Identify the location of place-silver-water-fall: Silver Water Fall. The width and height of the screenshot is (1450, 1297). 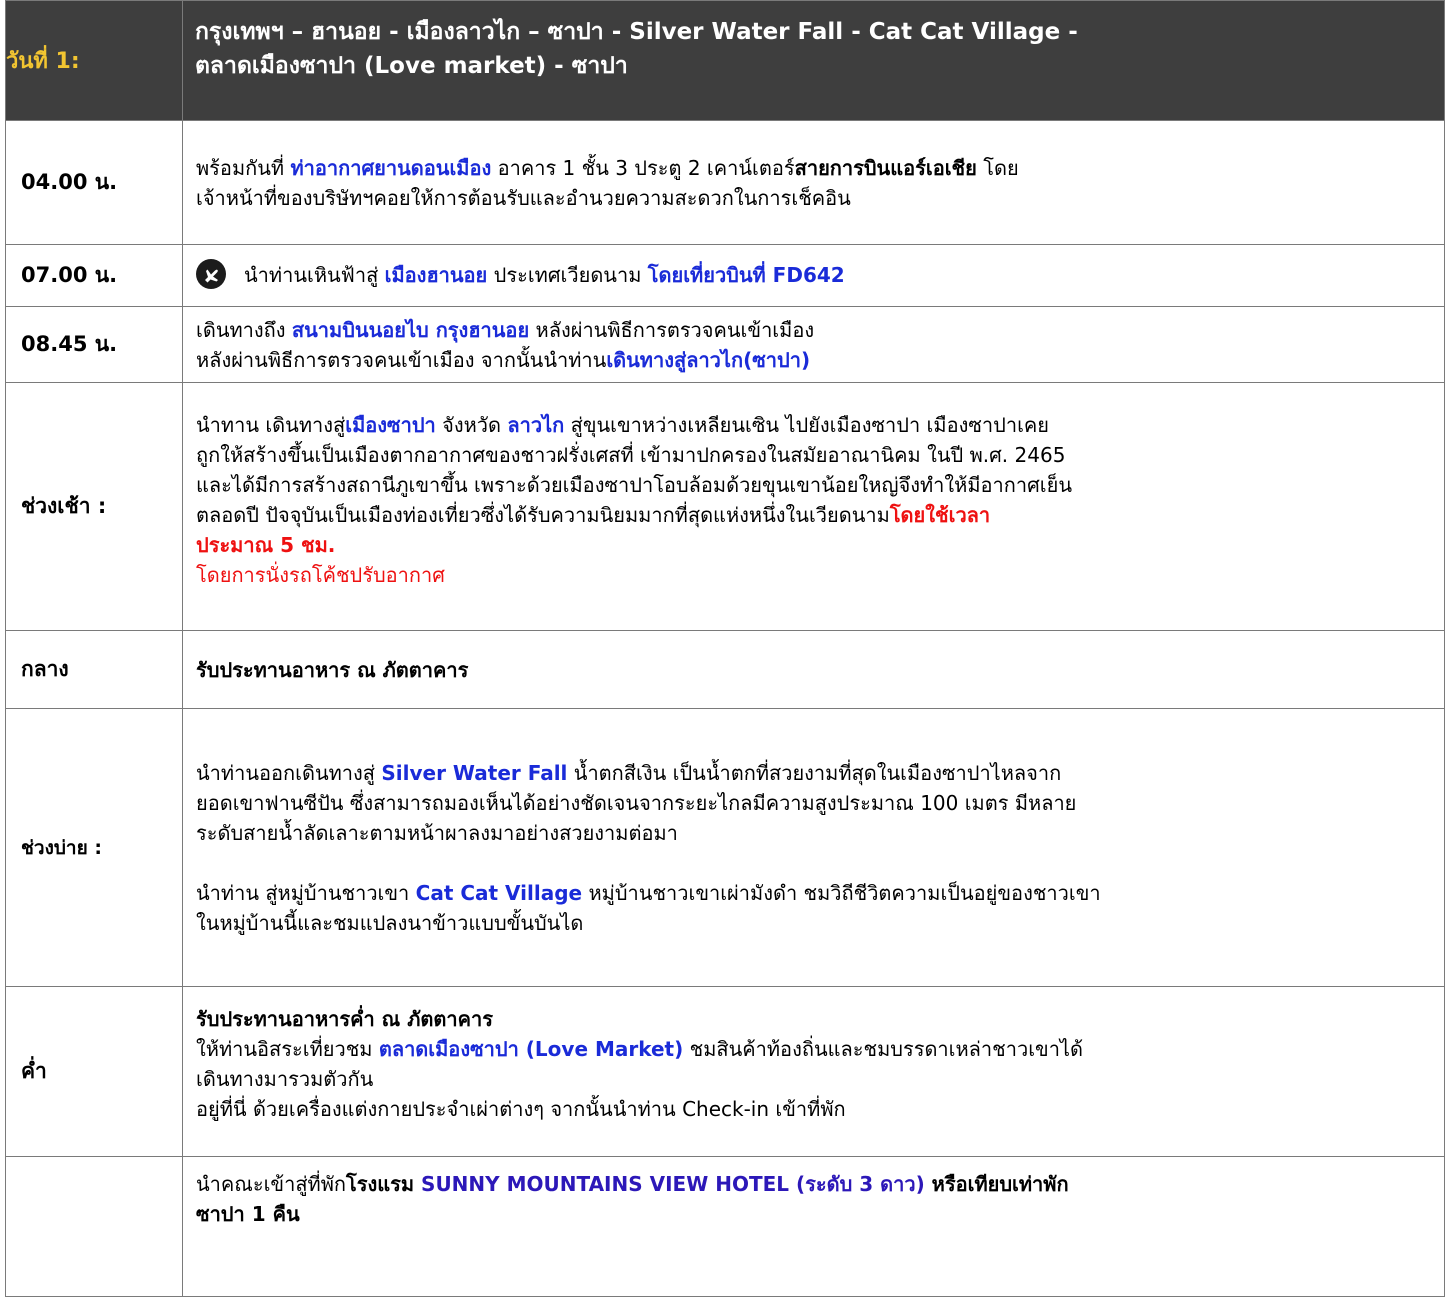
(474, 772).